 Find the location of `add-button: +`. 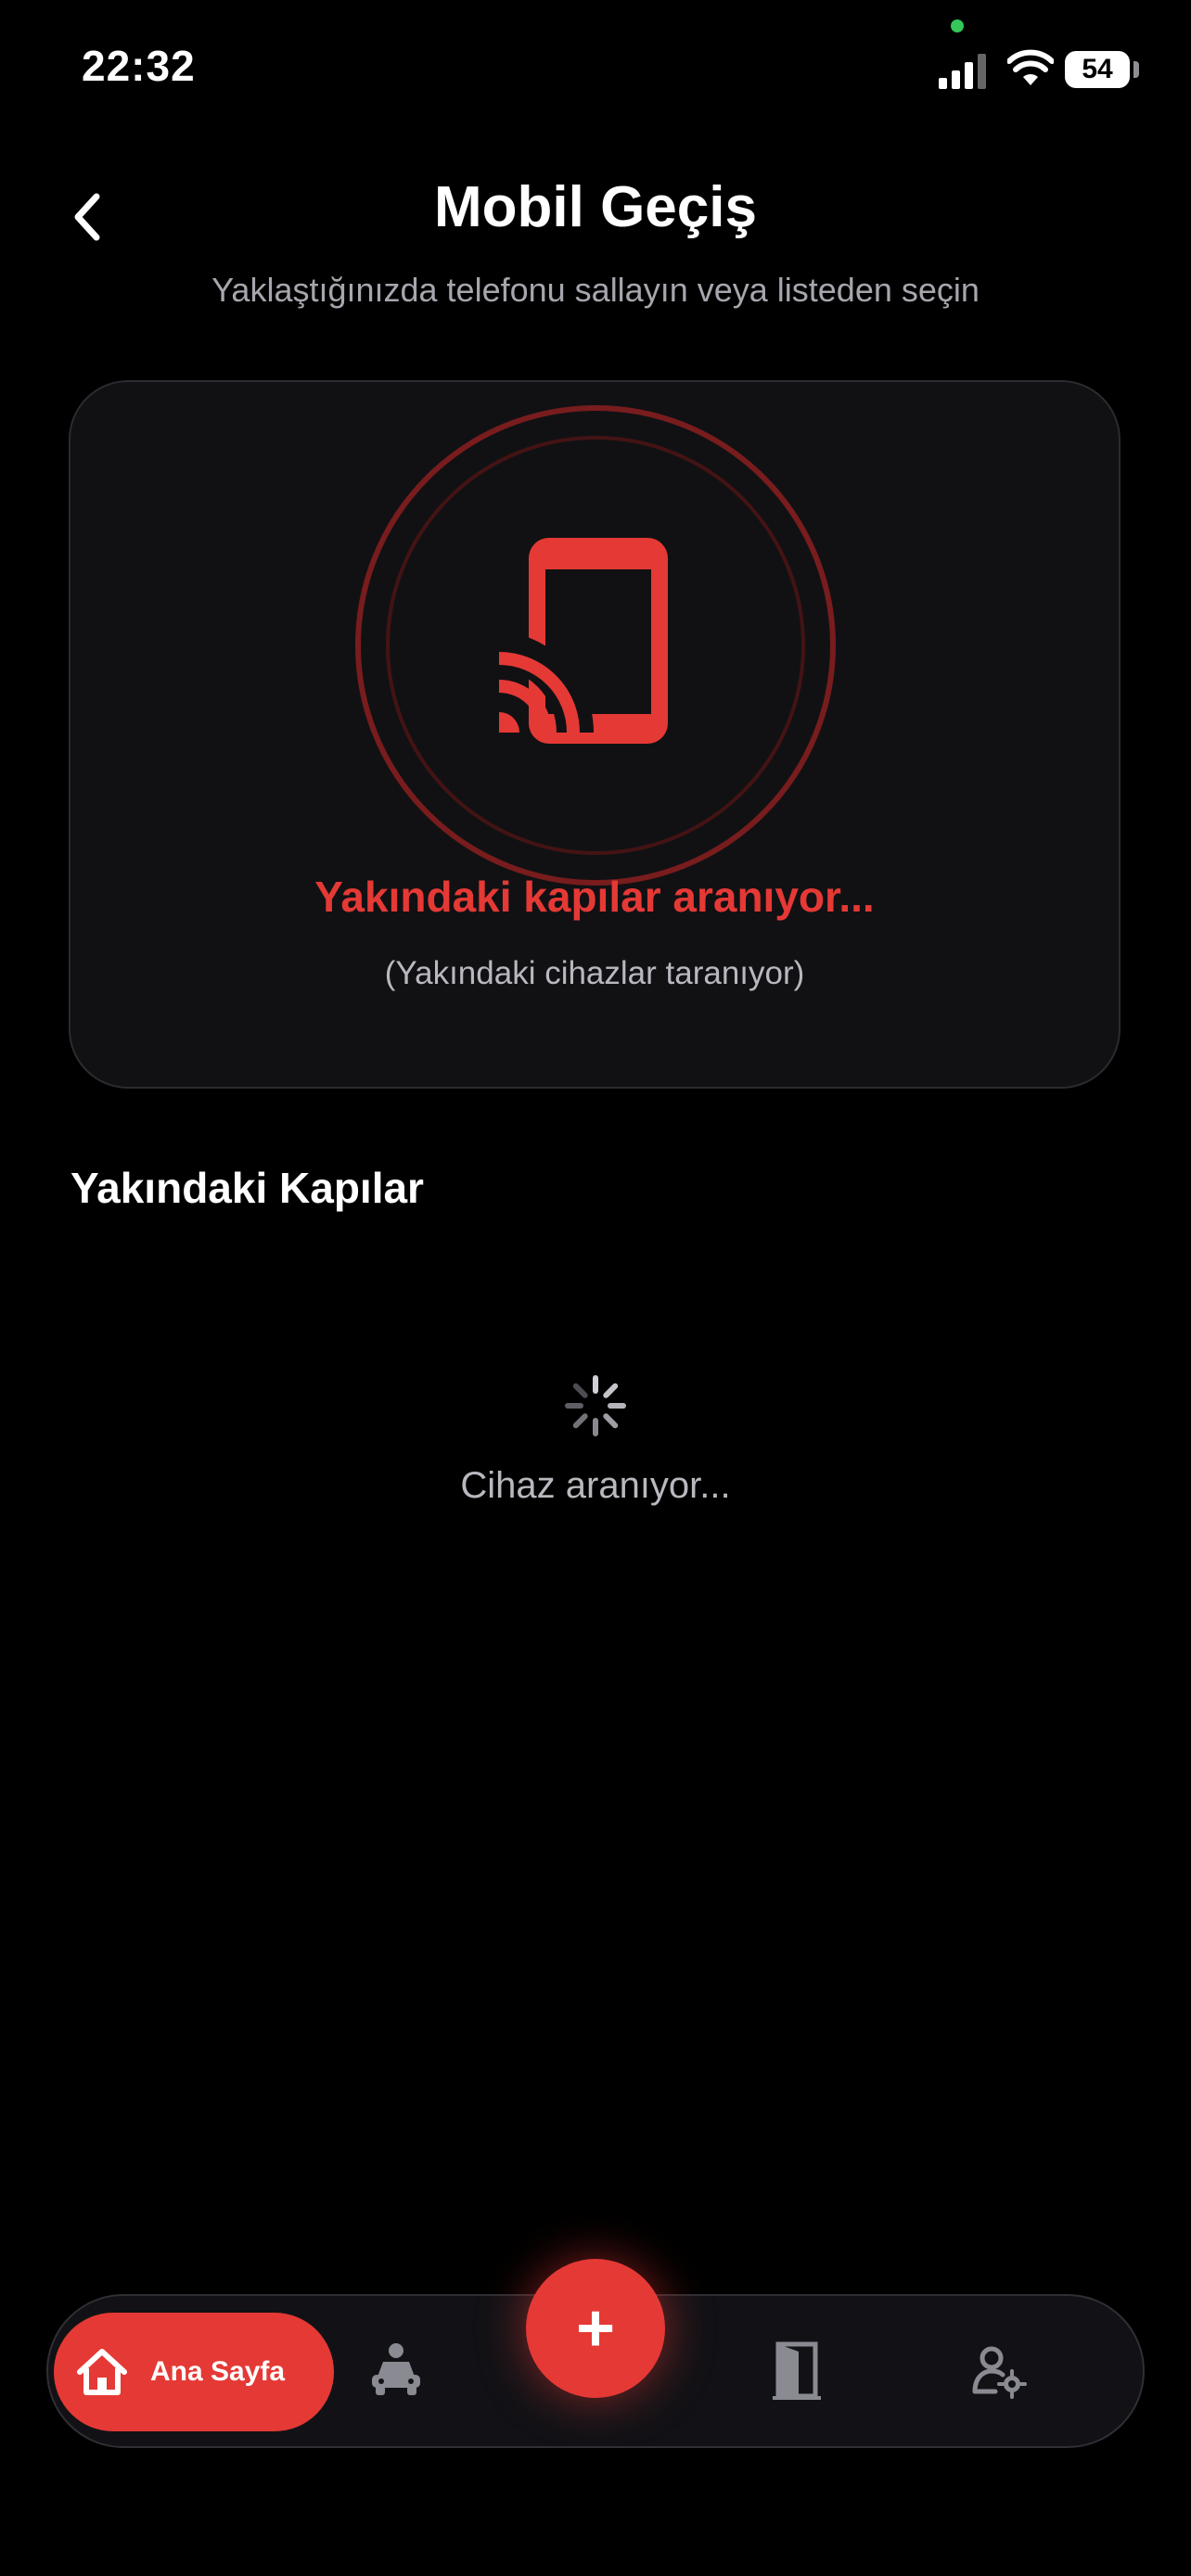

add-button: + is located at coordinates (595, 2328).